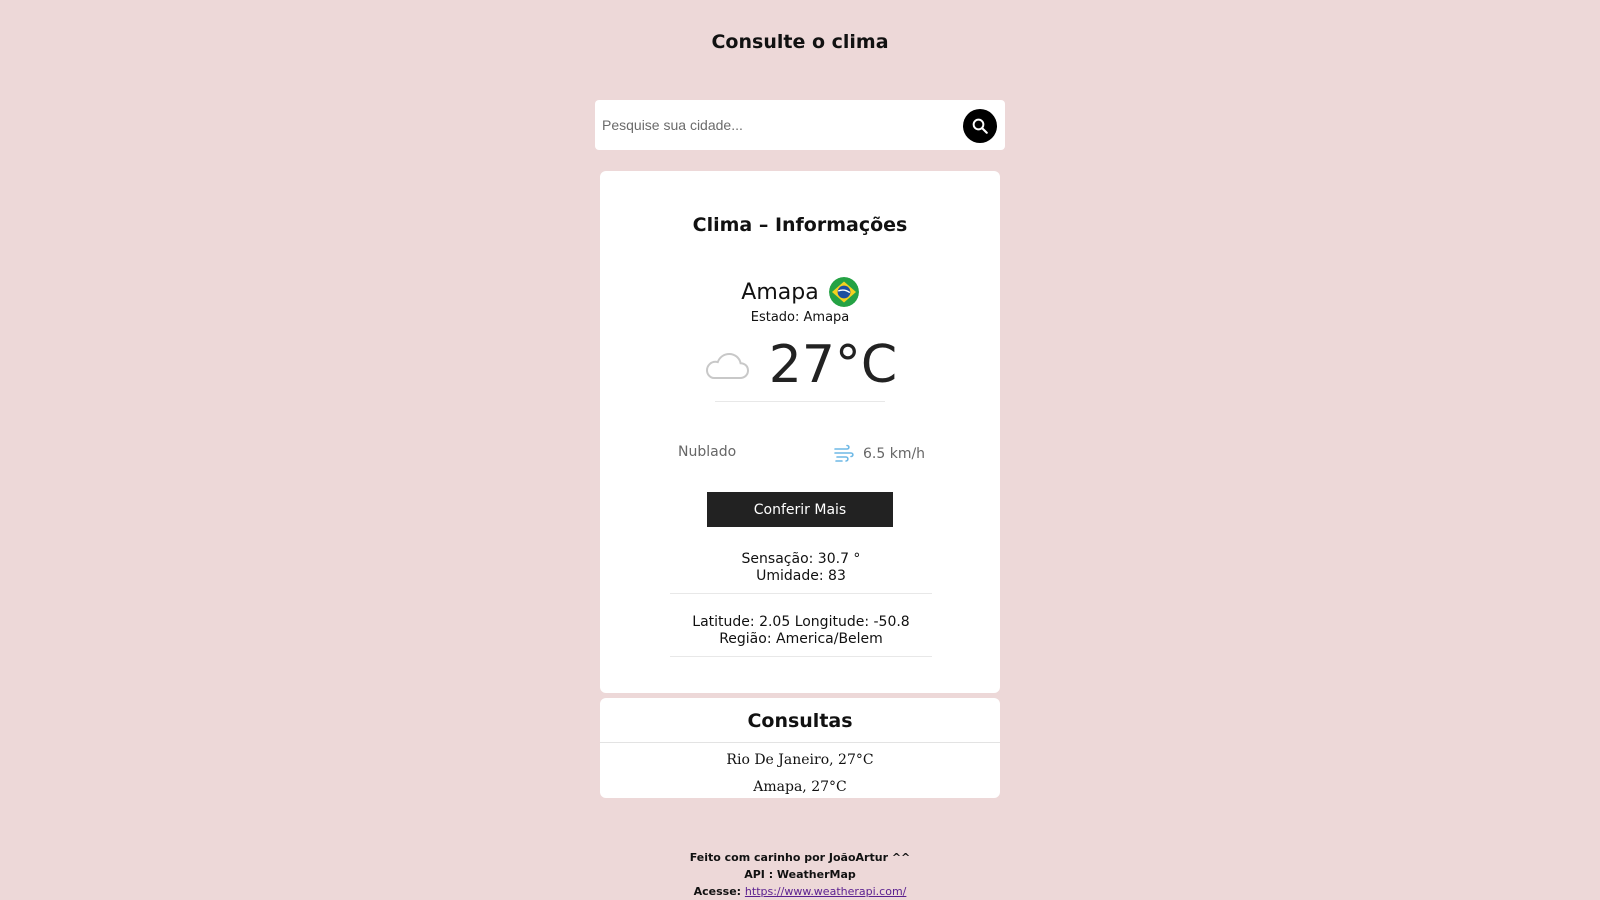  I want to click on history-list: Rio De Janeiro, 27°C Amapa, 27°C, so click(800, 774).